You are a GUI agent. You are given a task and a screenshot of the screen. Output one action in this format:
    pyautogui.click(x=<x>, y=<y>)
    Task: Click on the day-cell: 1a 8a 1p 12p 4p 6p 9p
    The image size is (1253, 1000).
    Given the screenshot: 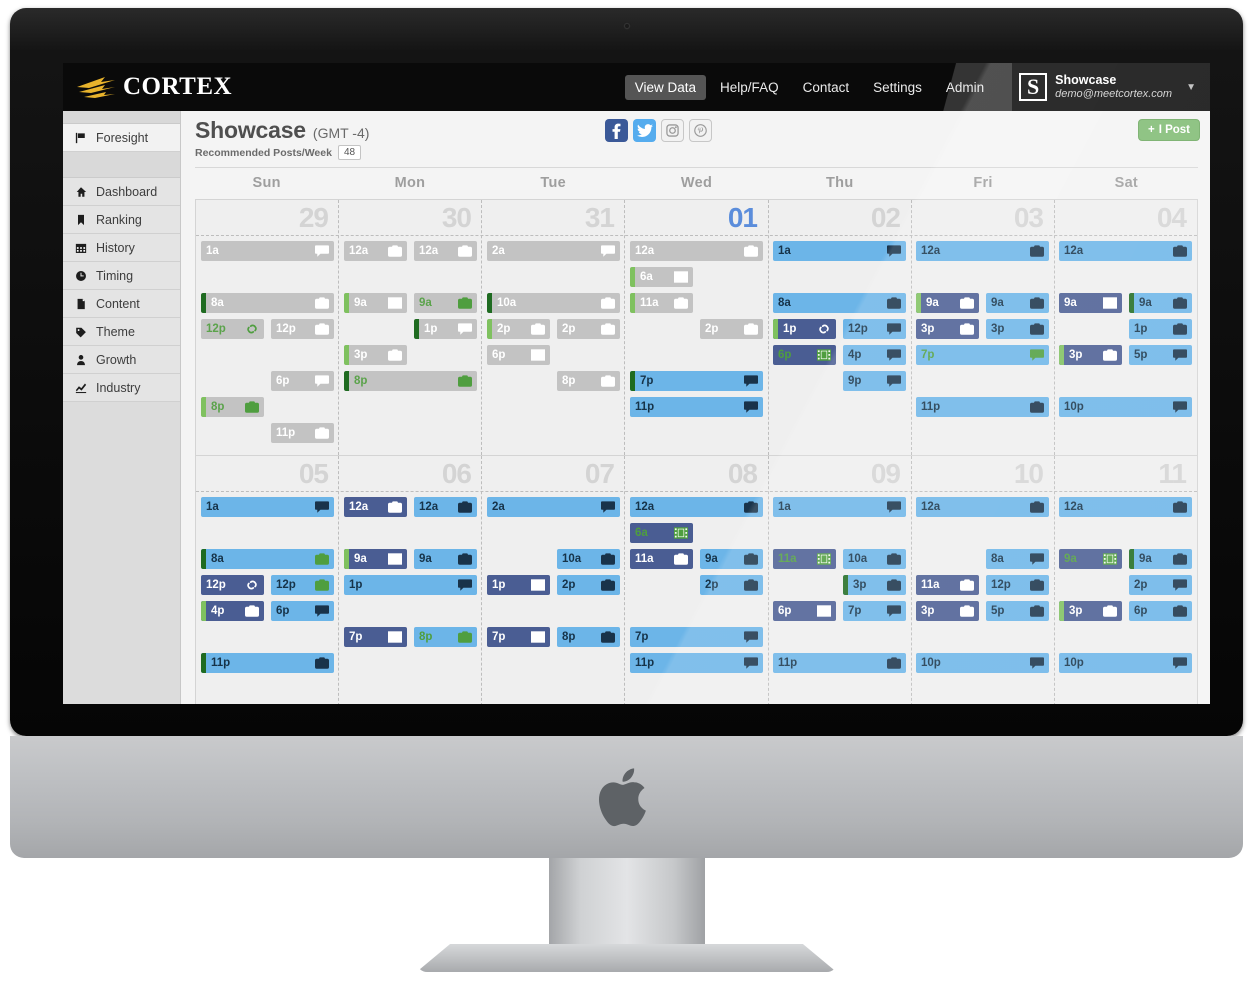 What is the action you would take?
    pyautogui.click(x=839, y=345)
    